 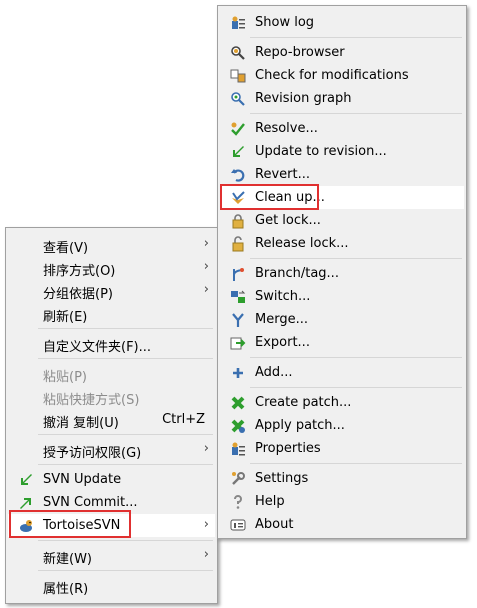 What do you see at coordinates (238, 53) in the screenshot?
I see `repo-browser-icon` at bounding box center [238, 53].